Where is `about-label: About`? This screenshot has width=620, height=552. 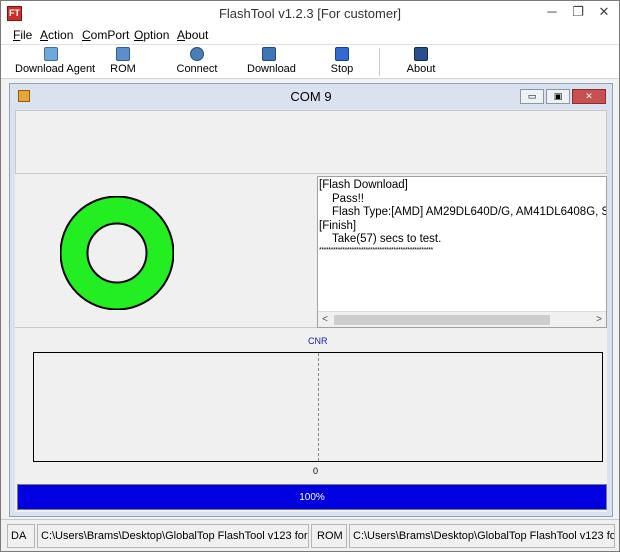 about-label: About is located at coordinates (421, 69).